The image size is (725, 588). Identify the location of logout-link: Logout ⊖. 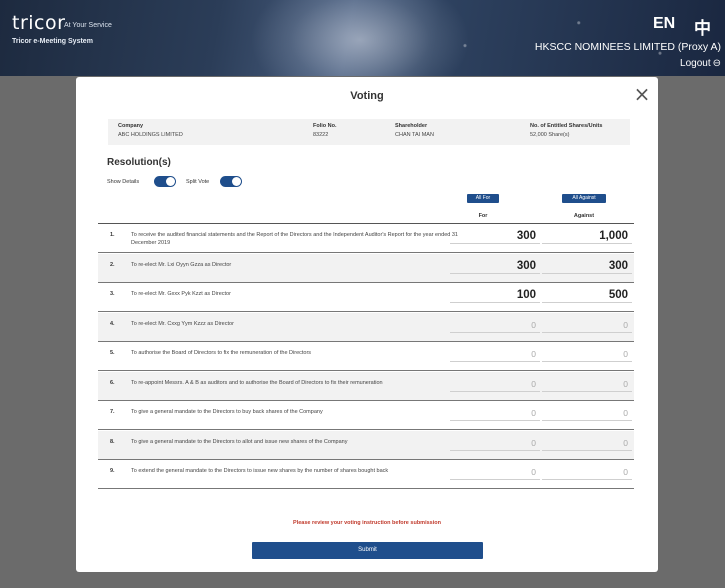
(700, 63).